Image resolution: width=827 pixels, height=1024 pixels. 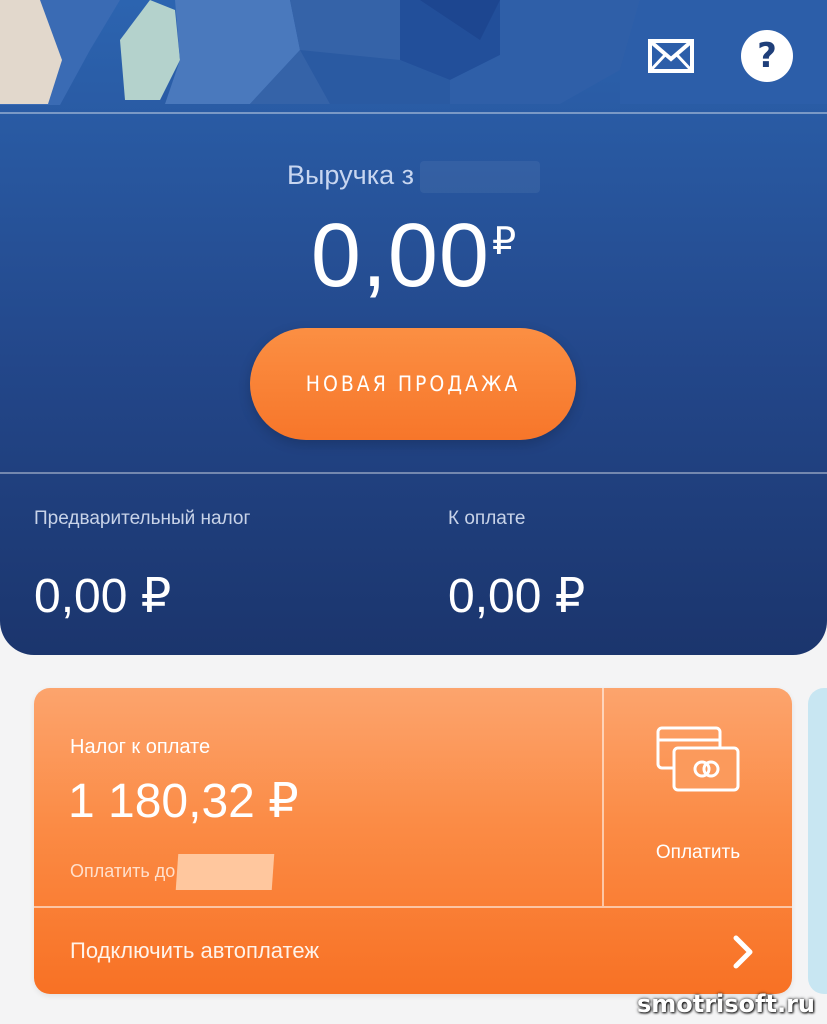 What do you see at coordinates (413, 113) in the screenshot?
I see `header-divider-top` at bounding box center [413, 113].